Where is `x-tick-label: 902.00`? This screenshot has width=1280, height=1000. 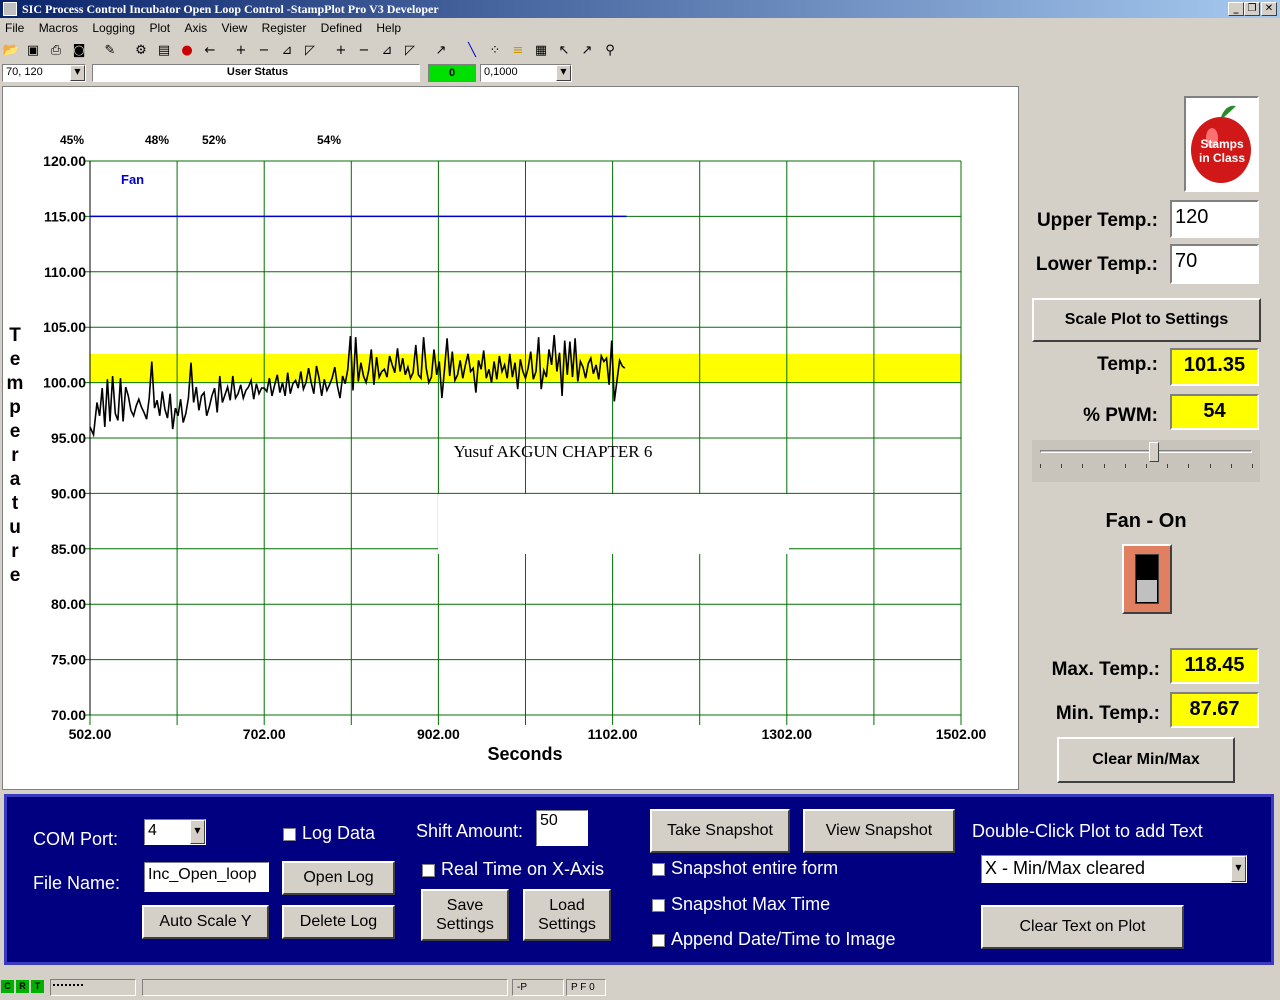 x-tick-label: 902.00 is located at coordinates (438, 734).